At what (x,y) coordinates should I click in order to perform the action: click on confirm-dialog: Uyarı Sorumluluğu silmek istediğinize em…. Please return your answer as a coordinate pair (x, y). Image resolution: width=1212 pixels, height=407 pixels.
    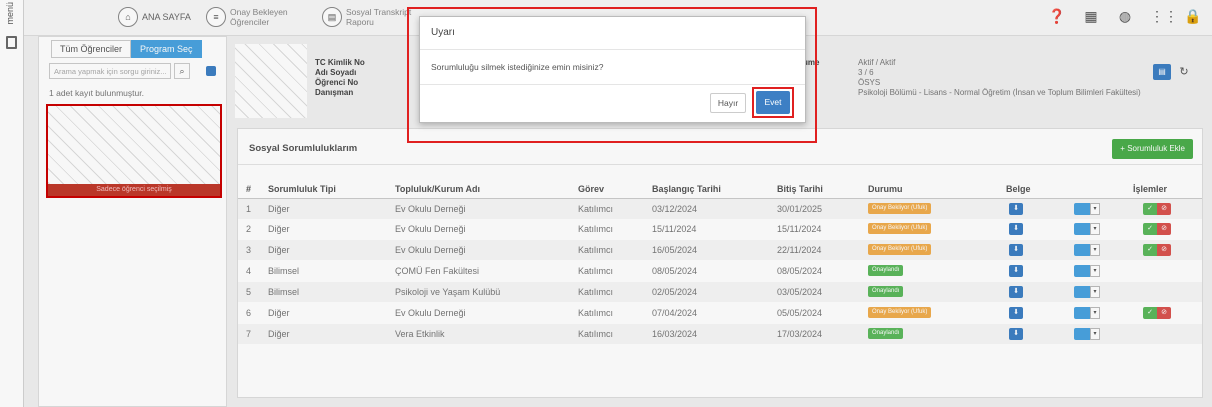
    Looking at the image, I should click on (612, 69).